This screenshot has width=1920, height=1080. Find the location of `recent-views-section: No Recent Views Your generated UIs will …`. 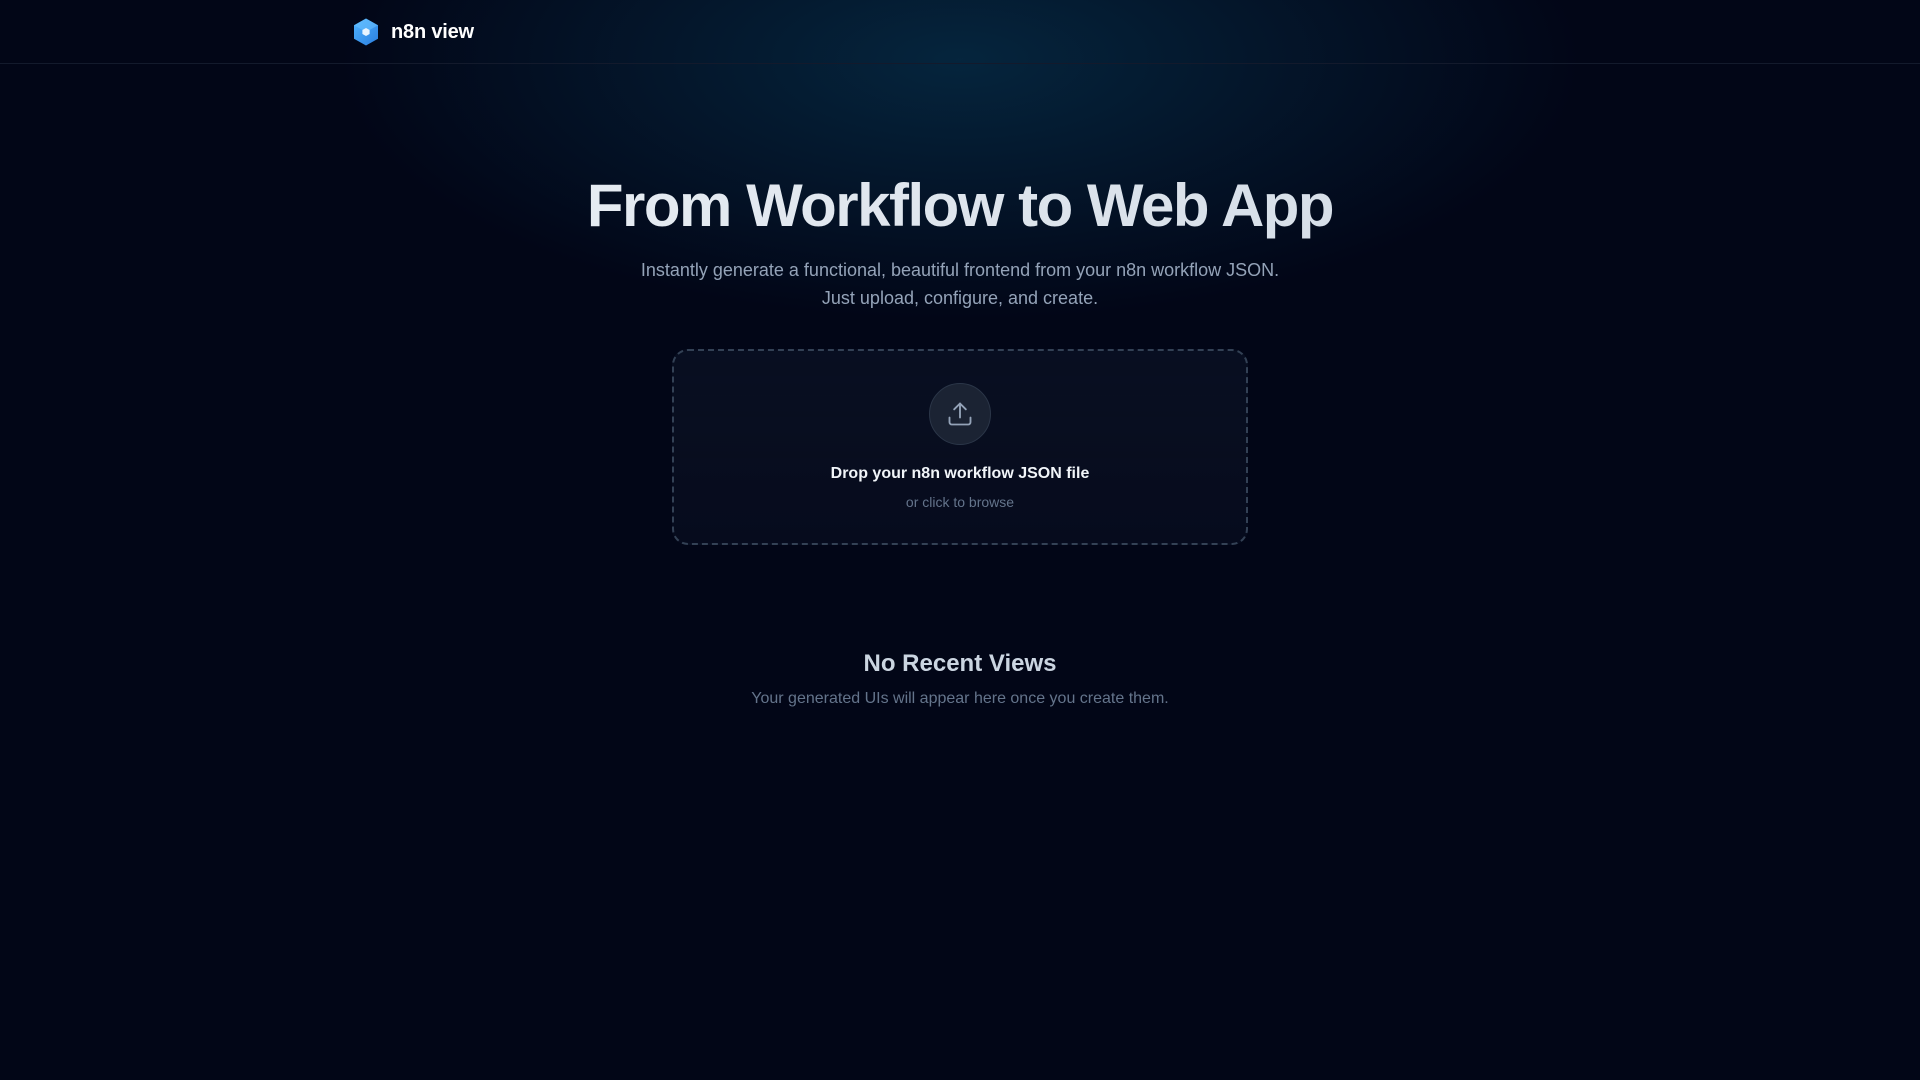

recent-views-section: No Recent Views Your generated UIs will … is located at coordinates (960, 679).